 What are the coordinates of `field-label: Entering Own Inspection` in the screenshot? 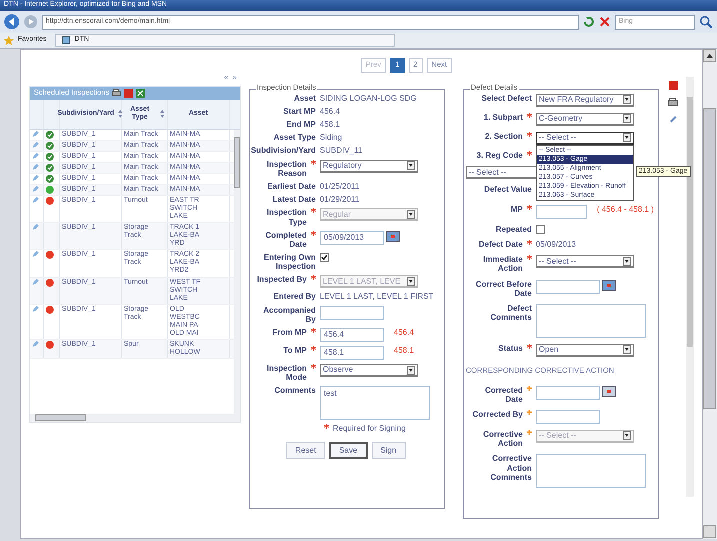 It's located at (289, 262).